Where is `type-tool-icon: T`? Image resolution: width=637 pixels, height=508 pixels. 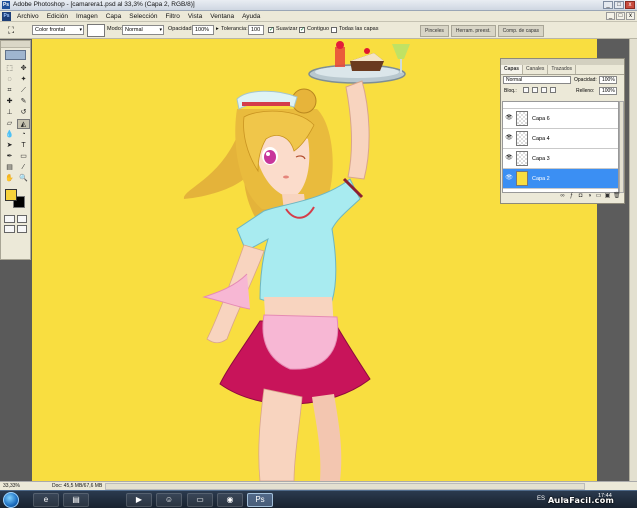
type-tool-icon: T is located at coordinates (23, 146).